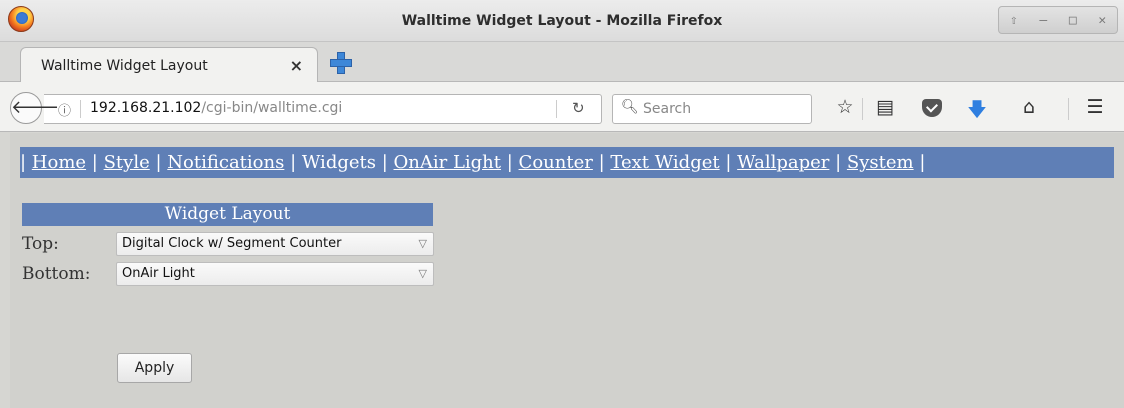  Describe the element at coordinates (1014, 20) in the screenshot. I see `window-shade-icon: ⇧` at that location.